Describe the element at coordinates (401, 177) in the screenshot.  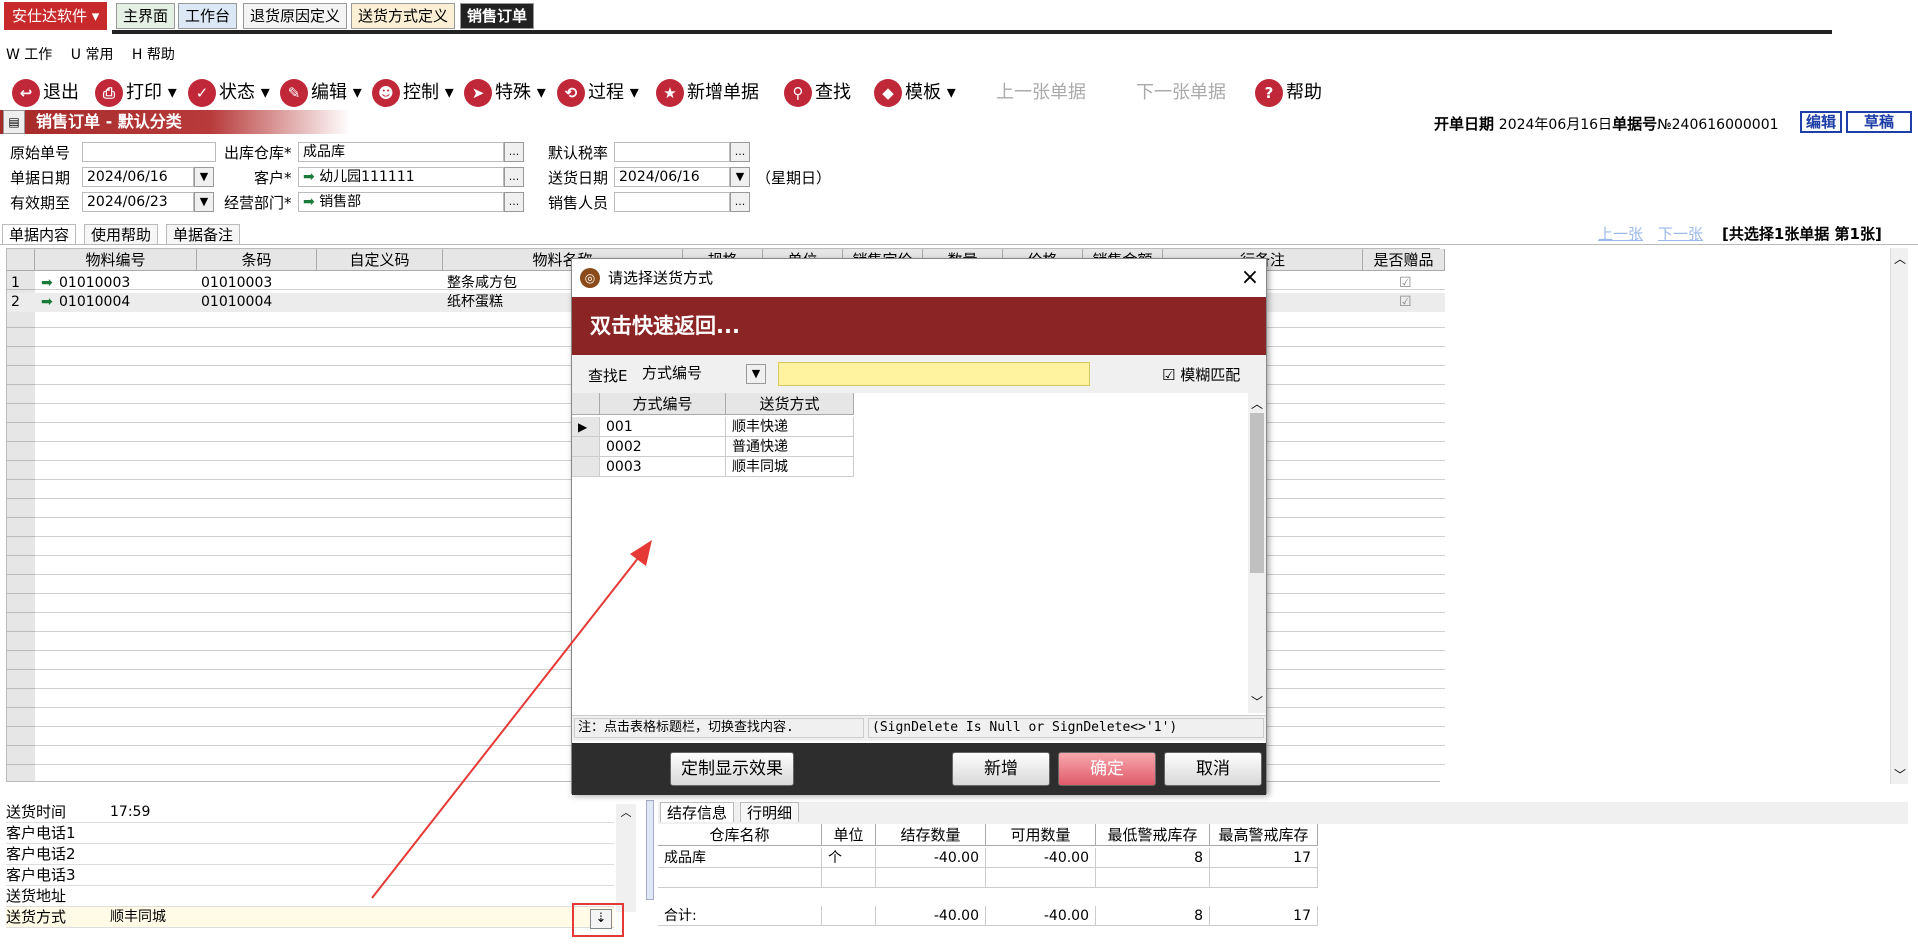
I see `customer-field: ➡ 幼儿园111111` at that location.